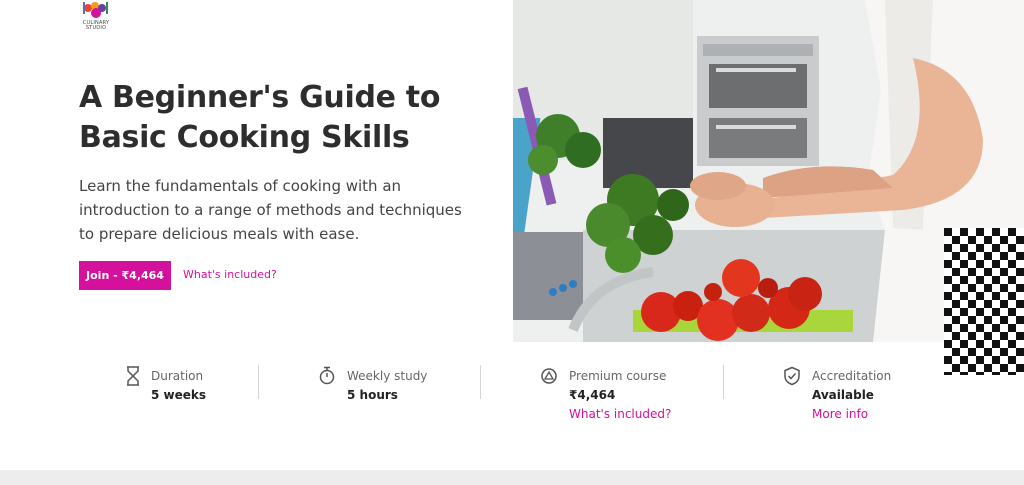 This screenshot has width=1024, height=485. I want to click on stat-label: Accreditation, so click(852, 376).